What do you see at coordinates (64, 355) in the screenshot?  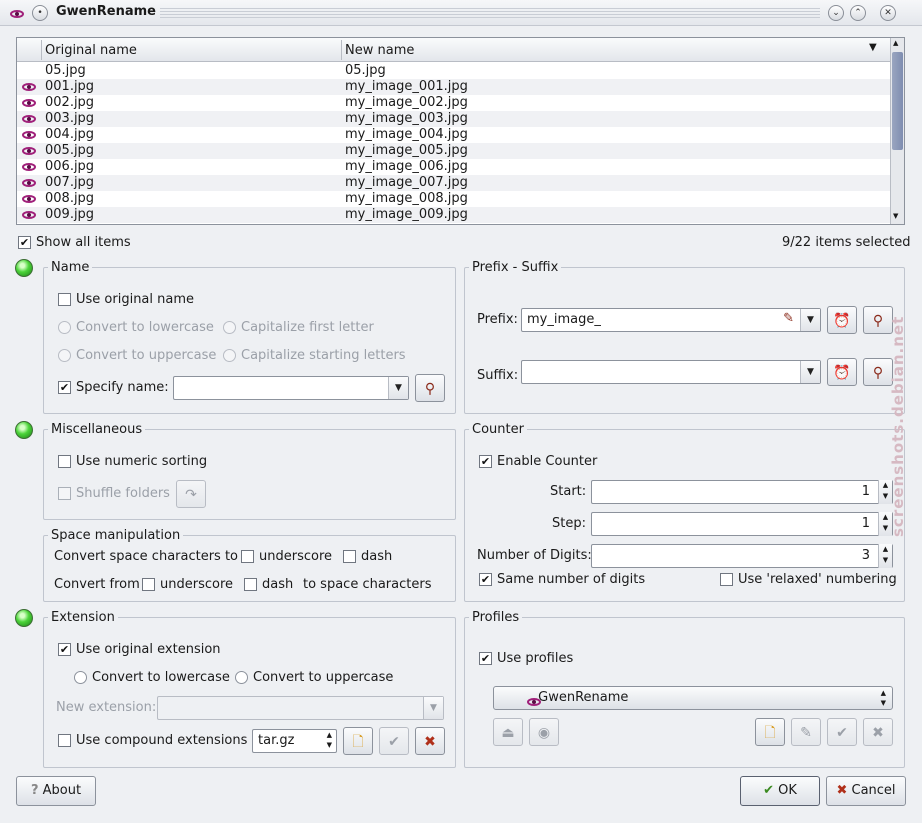 I see `uppercase-radio` at bounding box center [64, 355].